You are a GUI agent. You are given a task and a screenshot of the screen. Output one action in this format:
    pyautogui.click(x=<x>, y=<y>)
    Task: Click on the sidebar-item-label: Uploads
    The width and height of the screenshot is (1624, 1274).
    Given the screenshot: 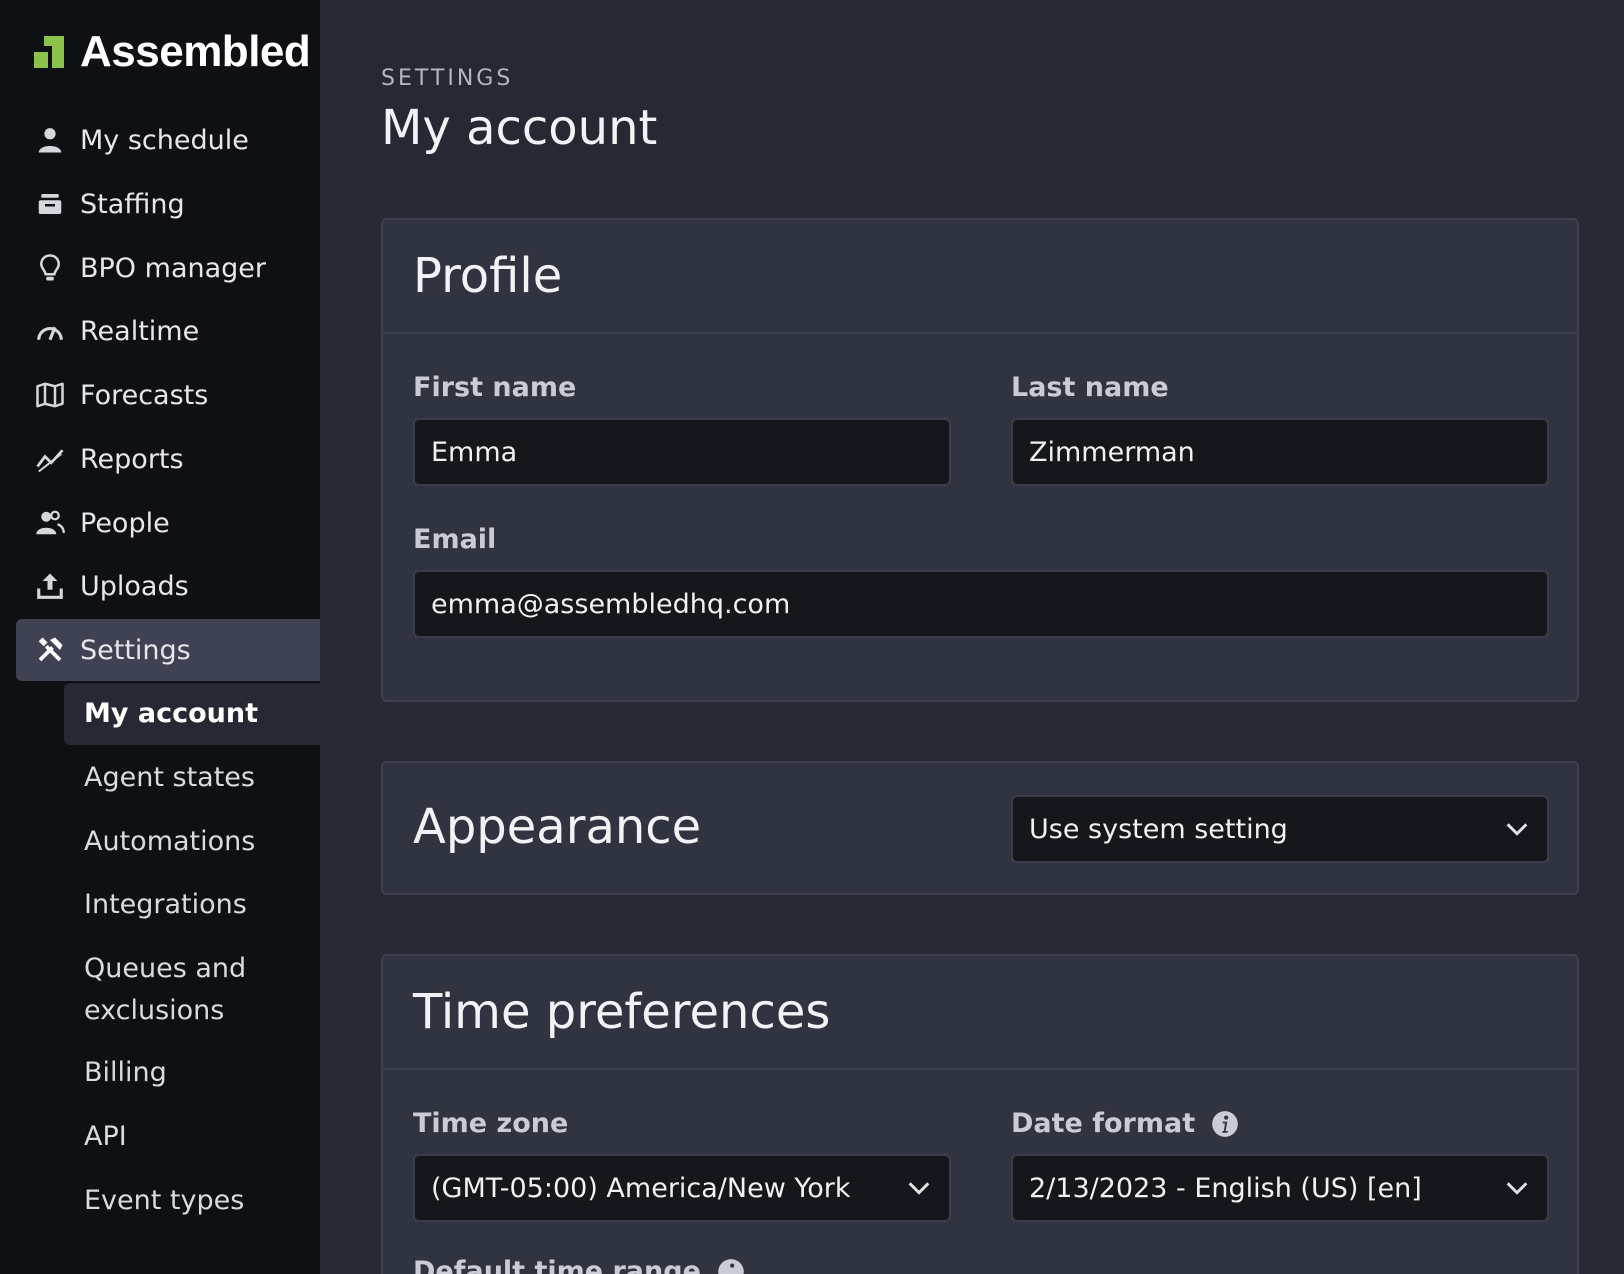 What is the action you would take?
    pyautogui.click(x=134, y=586)
    